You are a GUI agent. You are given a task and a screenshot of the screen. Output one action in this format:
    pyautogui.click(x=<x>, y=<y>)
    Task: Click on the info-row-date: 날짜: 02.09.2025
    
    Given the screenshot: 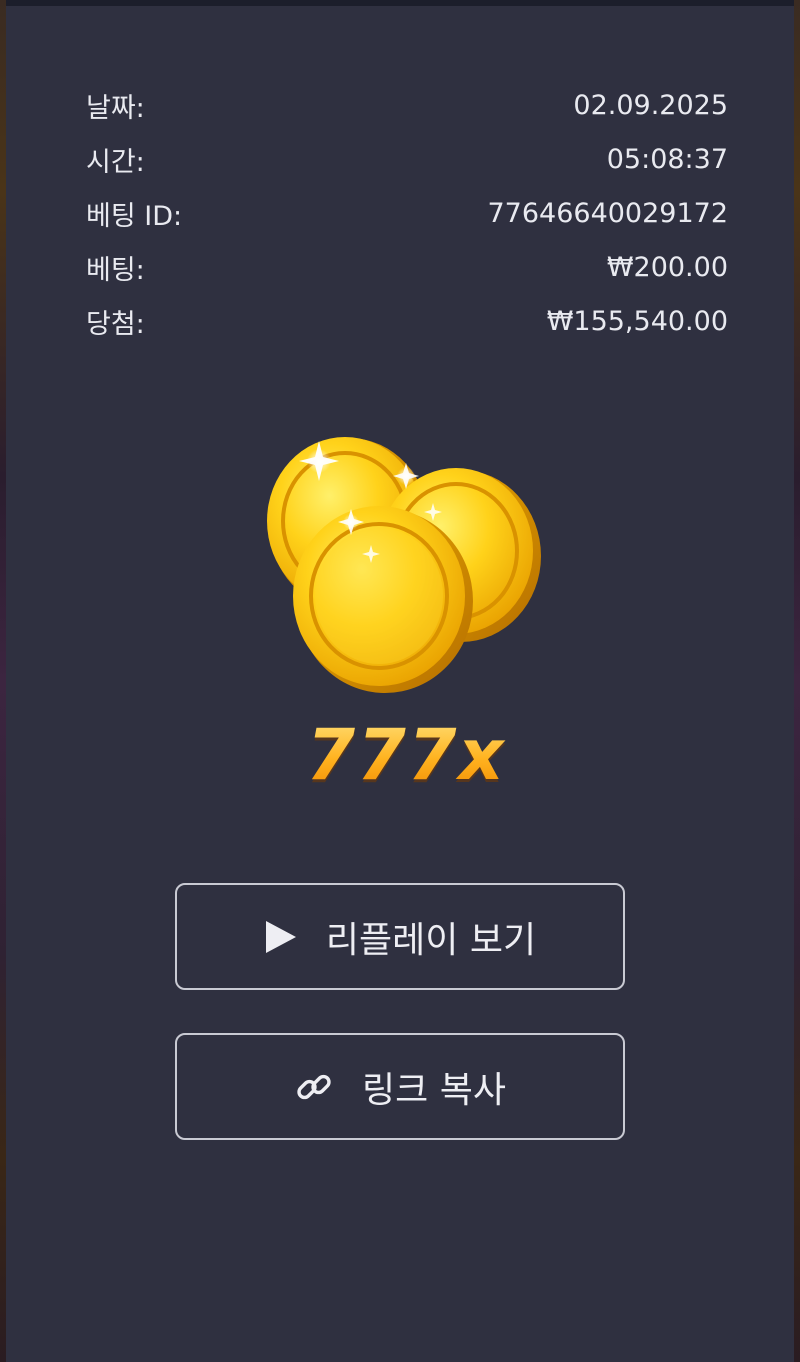 What is the action you would take?
    pyautogui.click(x=407, y=105)
    